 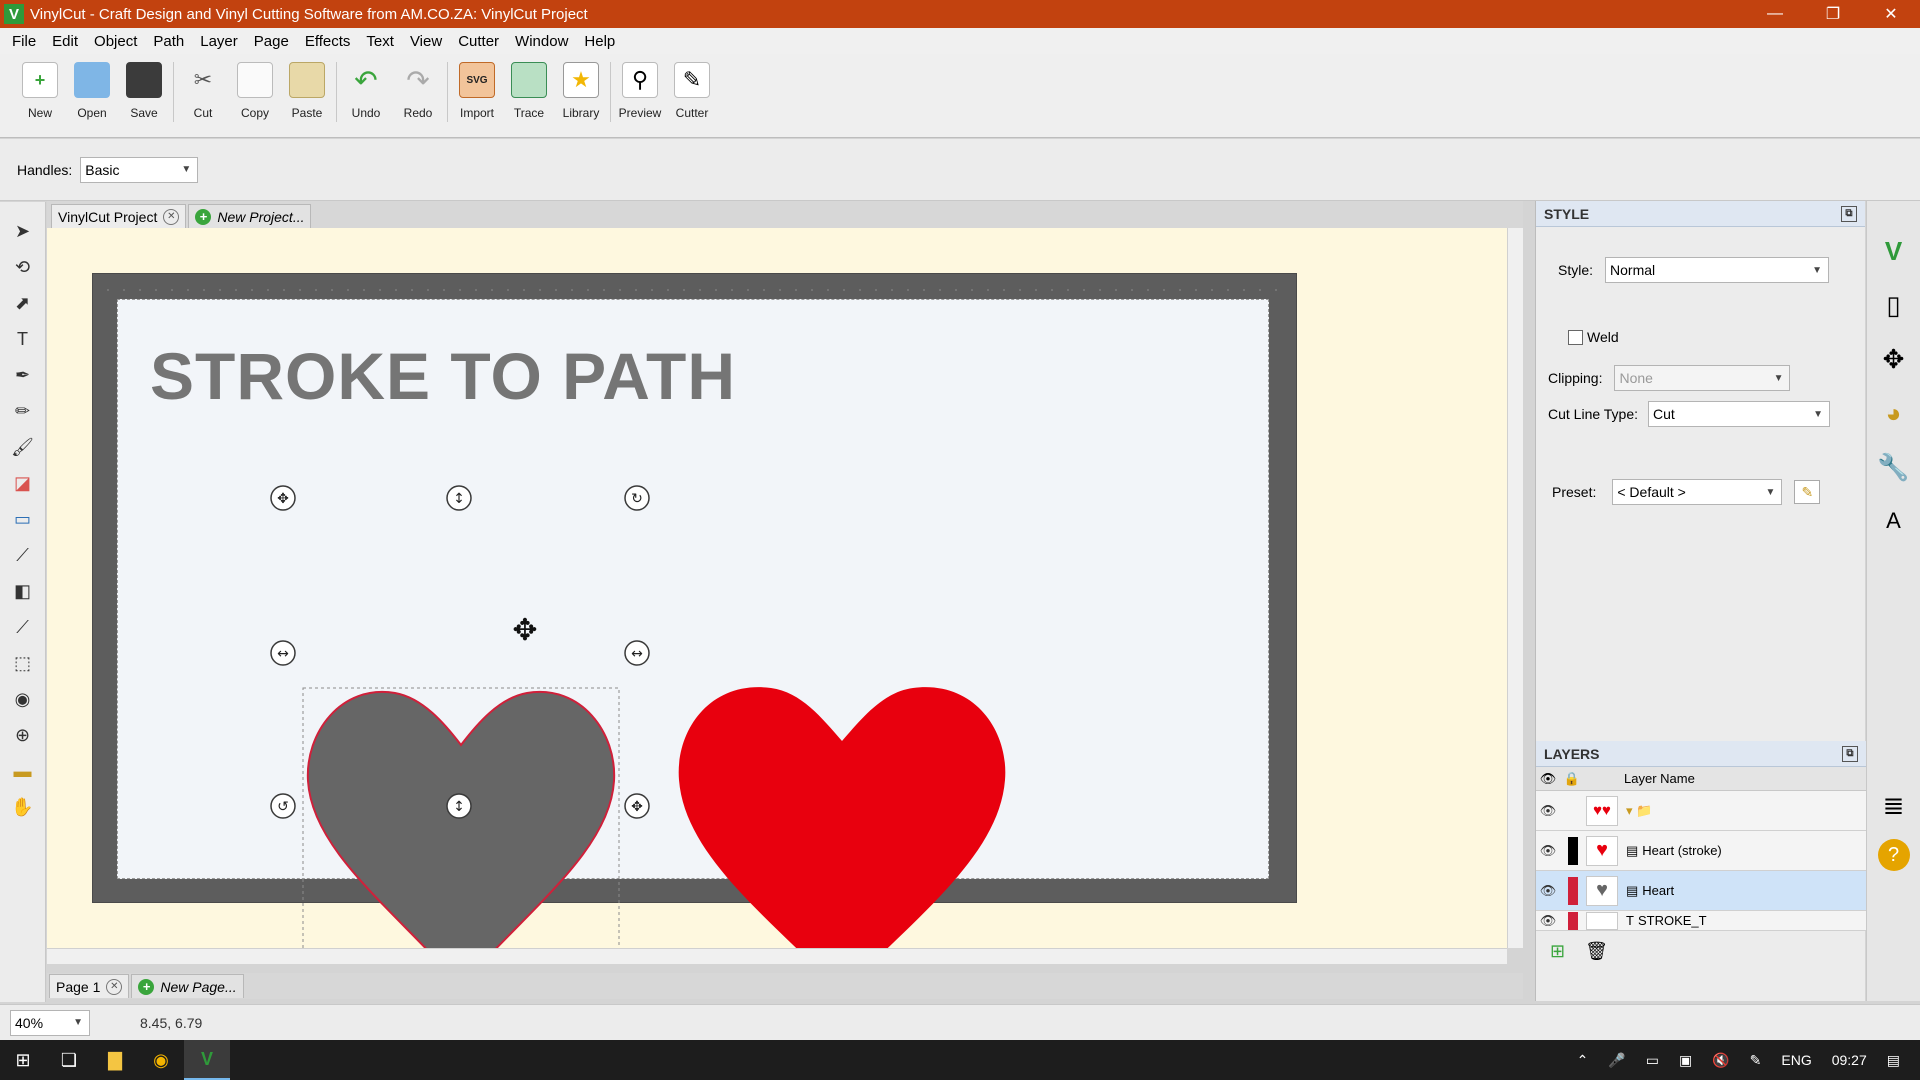 I want to click on transform-tool-icon: ⬚, so click(x=23, y=663).